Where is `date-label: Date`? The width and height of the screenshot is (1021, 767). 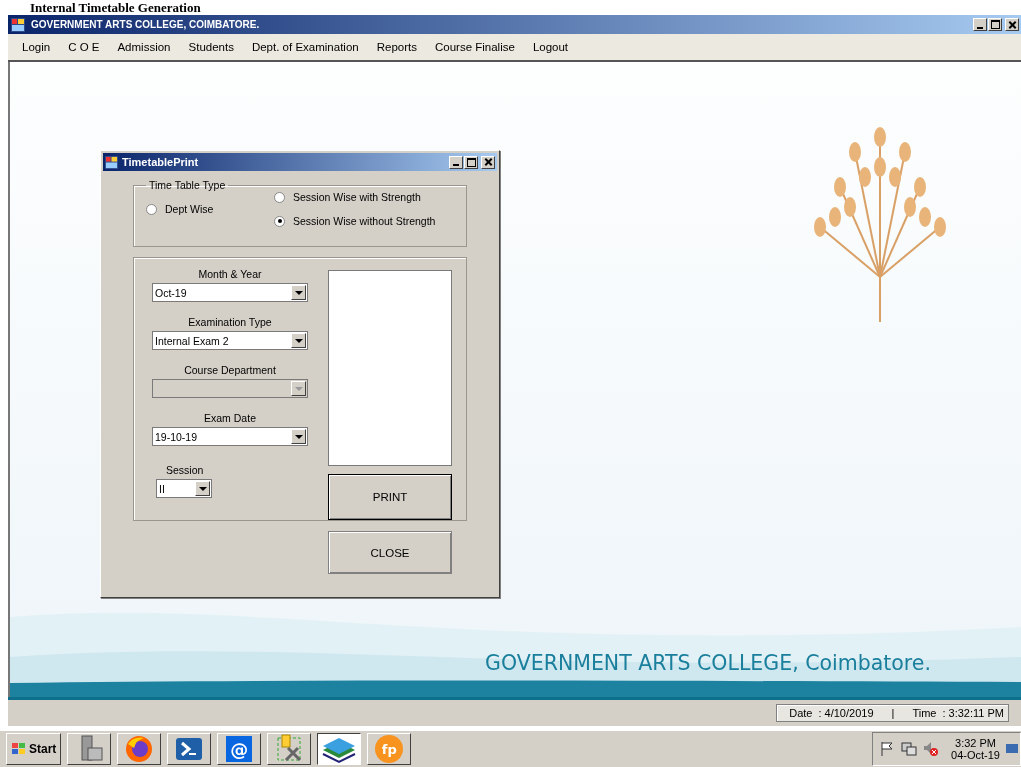
date-label: Date is located at coordinates (801, 713).